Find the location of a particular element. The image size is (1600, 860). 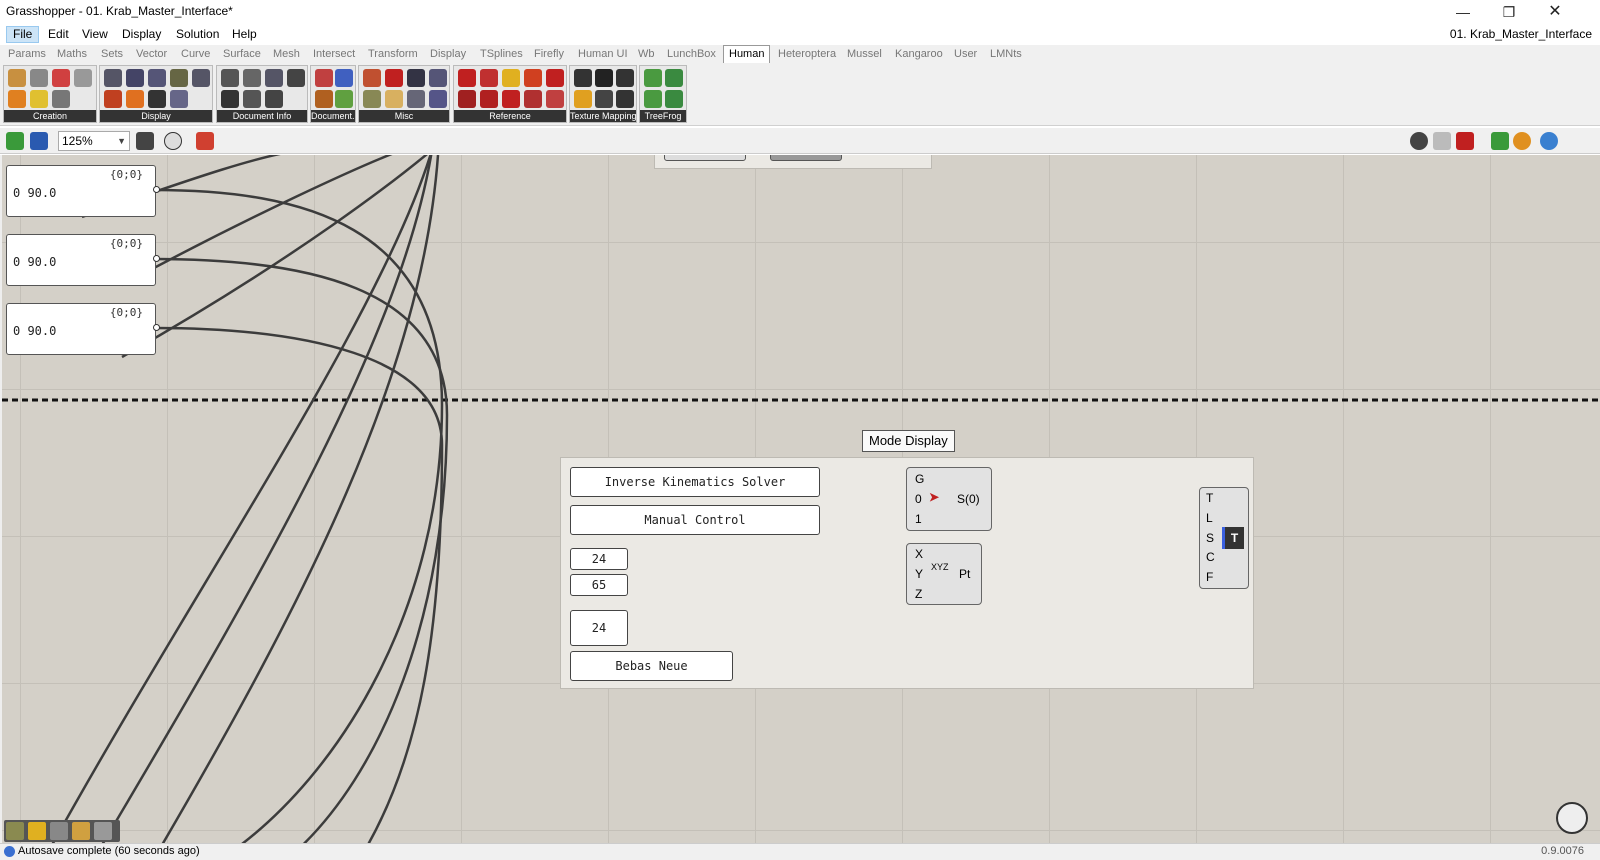

tab-heteroptera: Heteroptera is located at coordinates (807, 54).